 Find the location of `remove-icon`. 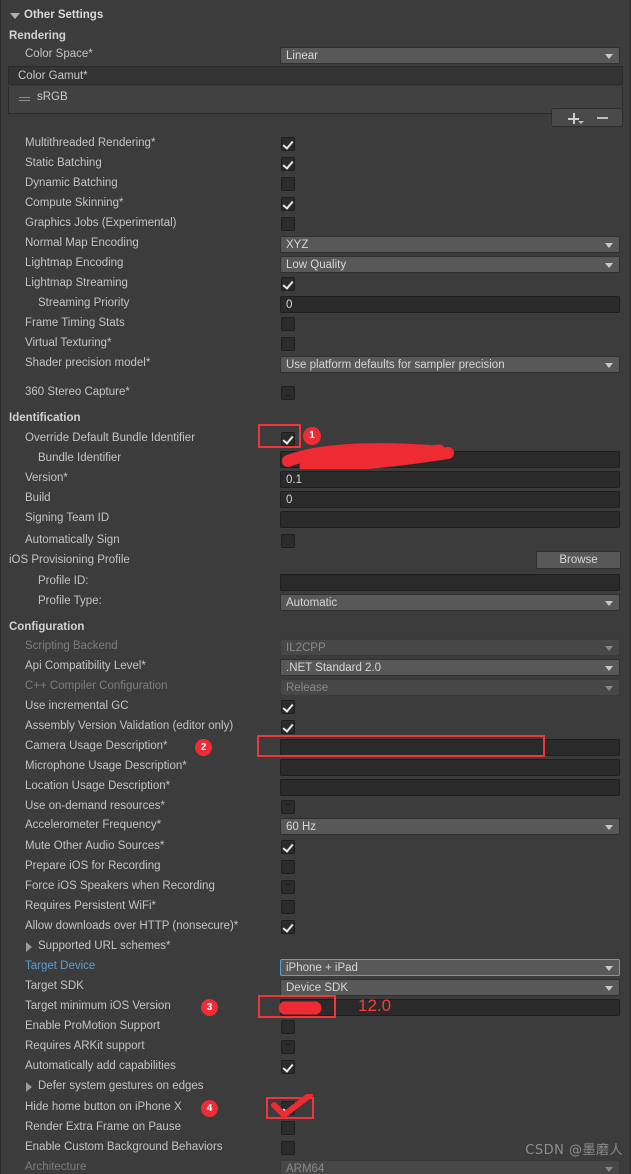

remove-icon is located at coordinates (602, 118).